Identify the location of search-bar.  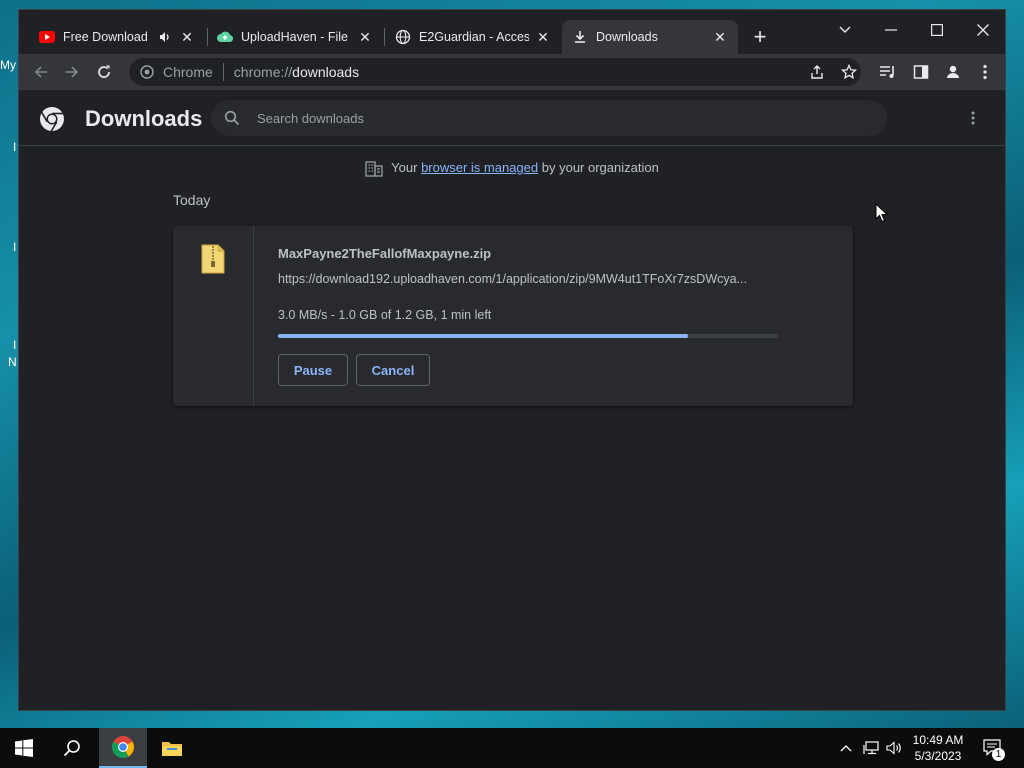
(549, 118).